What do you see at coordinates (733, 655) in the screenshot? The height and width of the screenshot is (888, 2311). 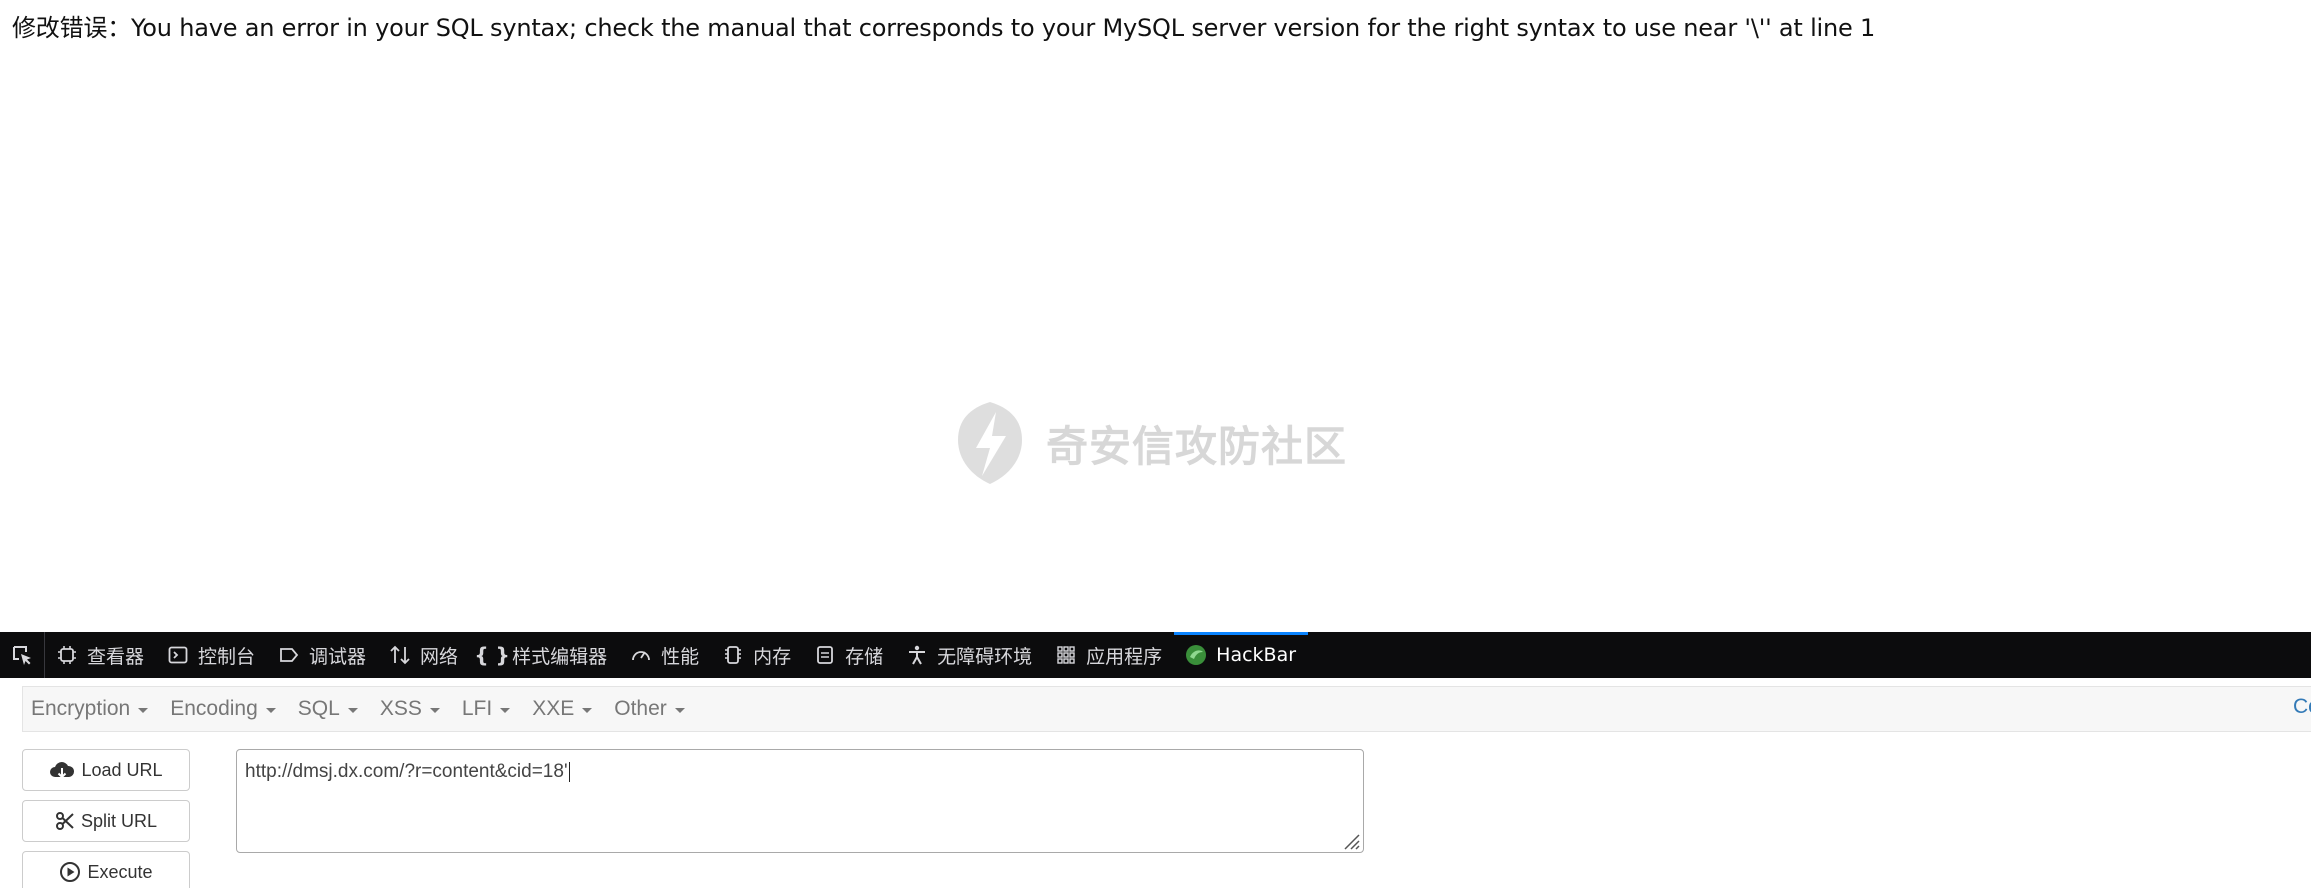 I see `memory-icon` at bounding box center [733, 655].